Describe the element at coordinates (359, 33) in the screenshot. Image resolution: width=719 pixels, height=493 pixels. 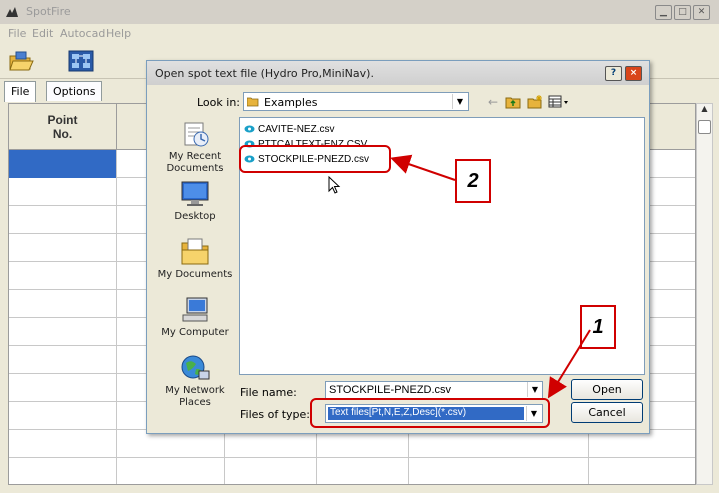
I see `menu-bar: File Edit Autocad Help` at that location.